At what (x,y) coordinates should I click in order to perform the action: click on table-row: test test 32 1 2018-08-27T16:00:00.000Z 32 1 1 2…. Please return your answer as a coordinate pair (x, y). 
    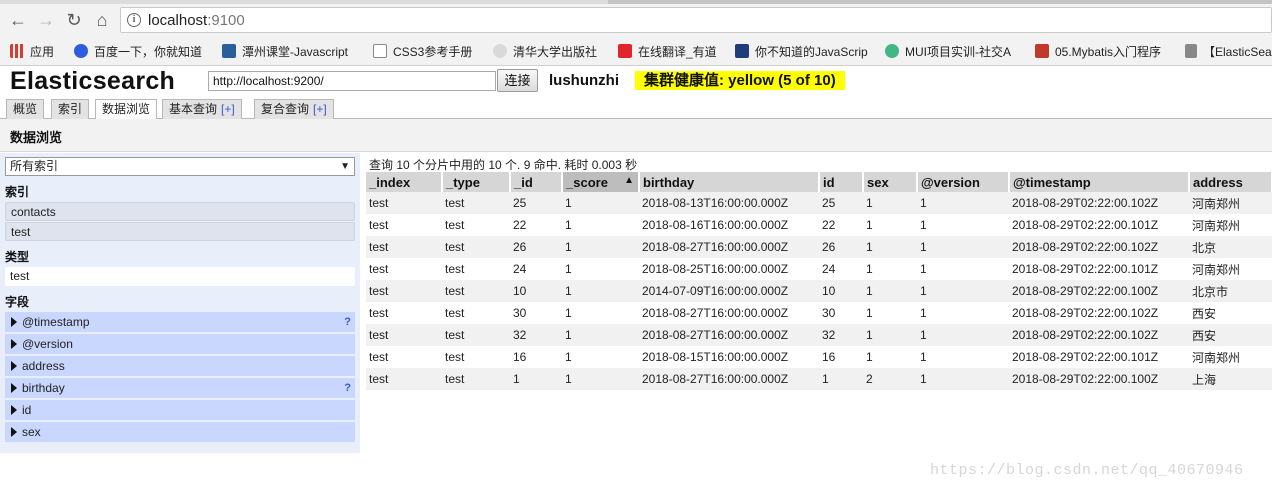
    Looking at the image, I should click on (819, 335).